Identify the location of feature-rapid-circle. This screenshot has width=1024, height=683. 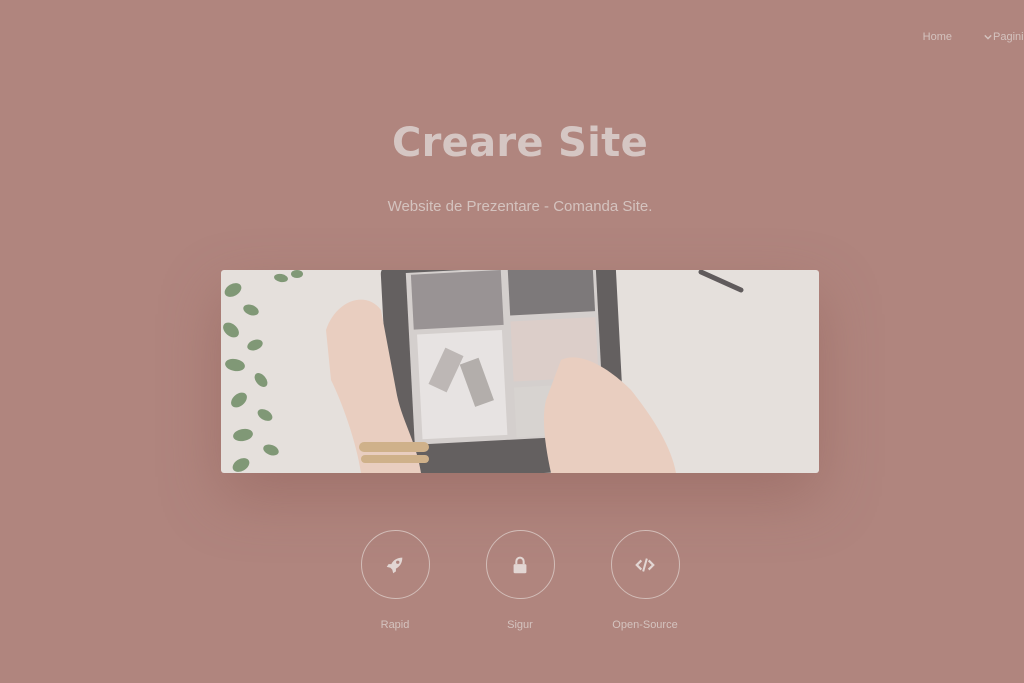
(395, 564).